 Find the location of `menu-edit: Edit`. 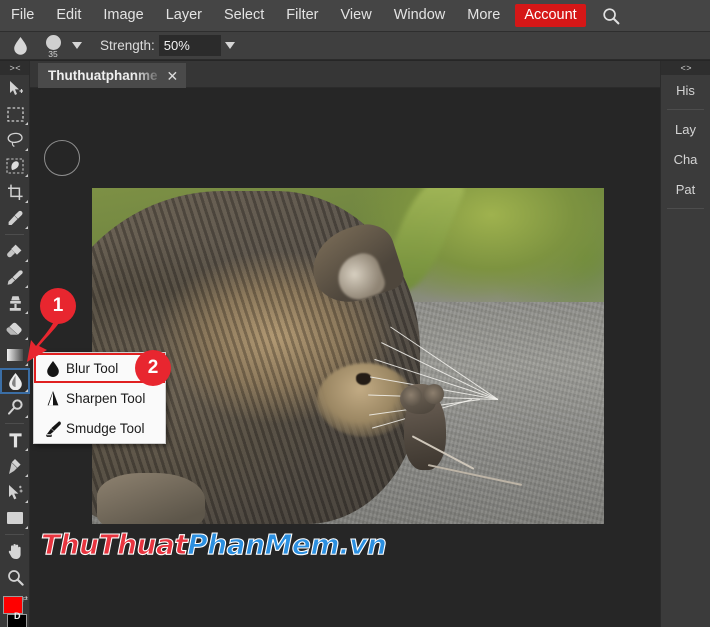

menu-edit: Edit is located at coordinates (68, 15).